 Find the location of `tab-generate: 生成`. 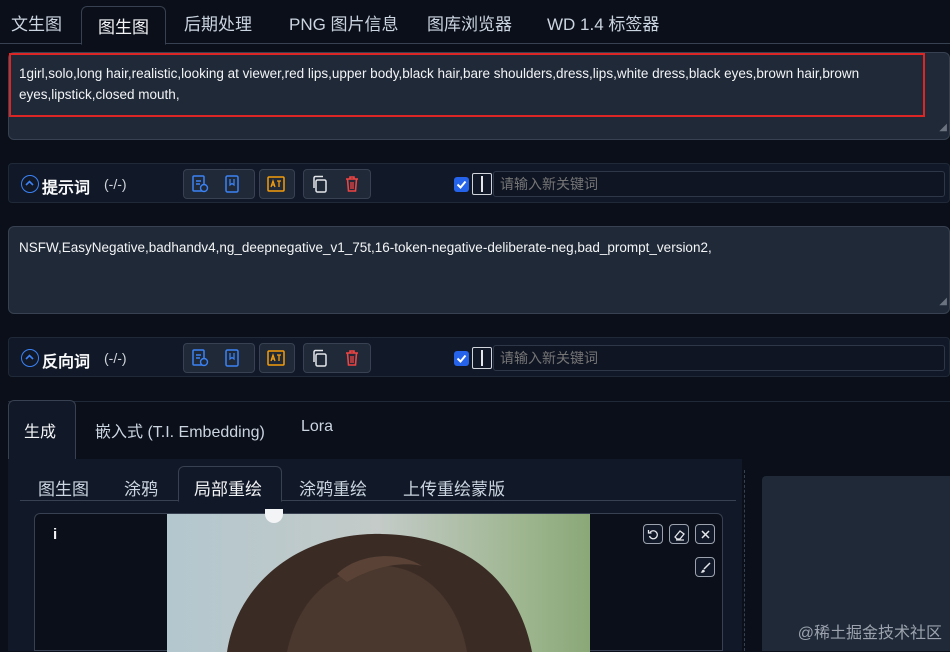

tab-generate: 生成 is located at coordinates (40, 430).